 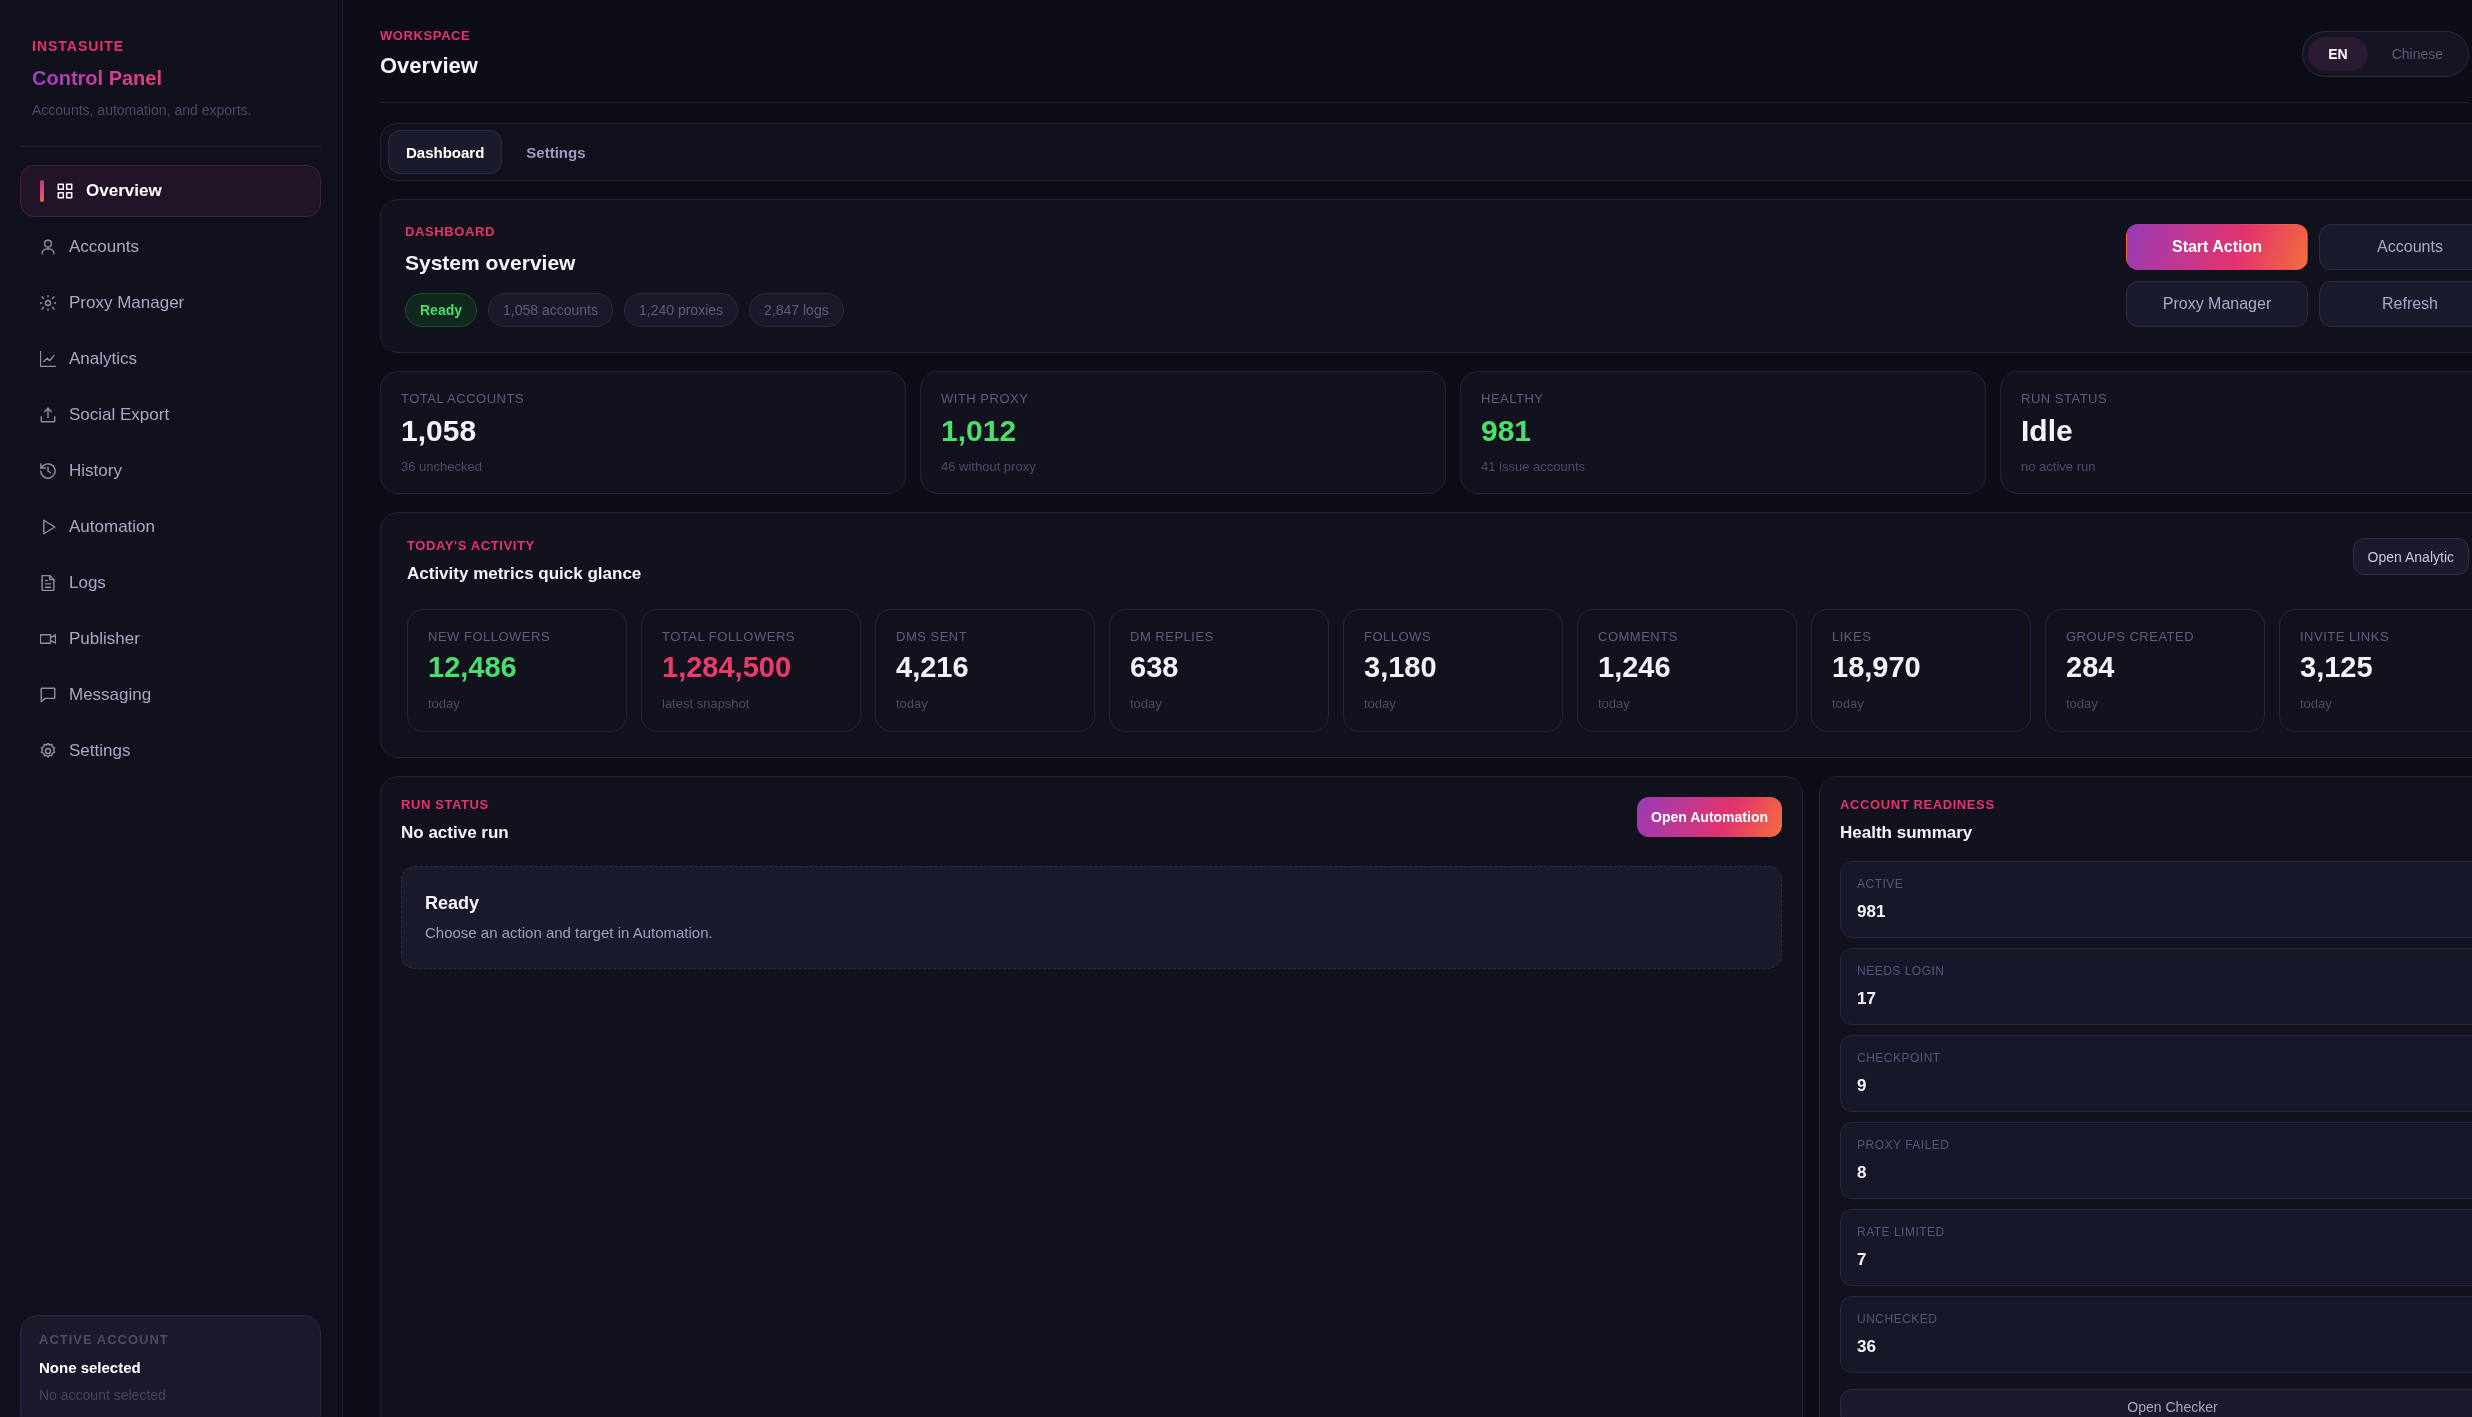 I want to click on sidebar-item: History, so click(x=170, y=471).